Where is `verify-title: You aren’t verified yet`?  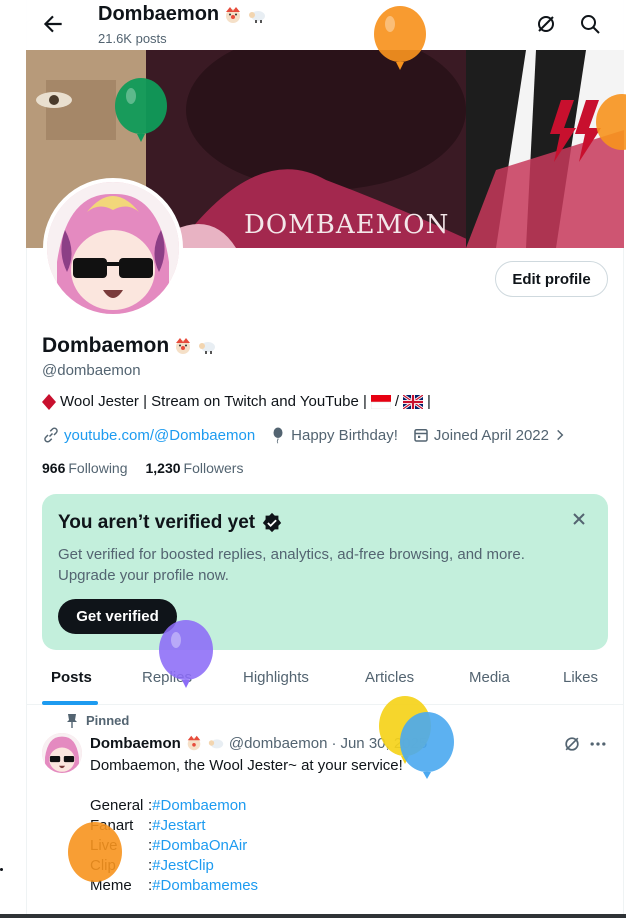 verify-title: You aren’t verified yet is located at coordinates (170, 523).